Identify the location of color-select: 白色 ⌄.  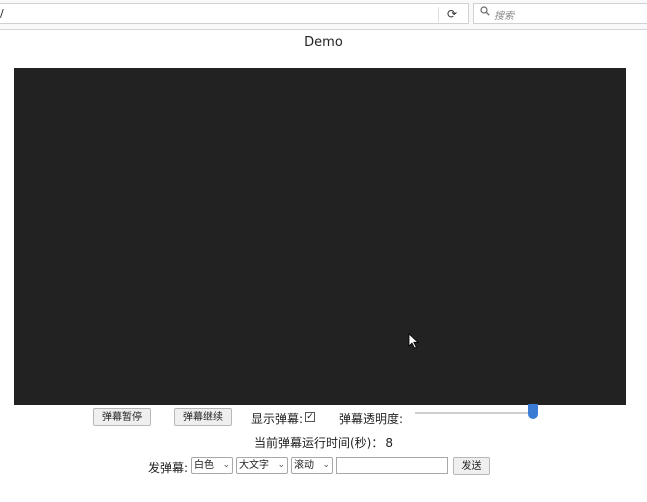
(212, 465).